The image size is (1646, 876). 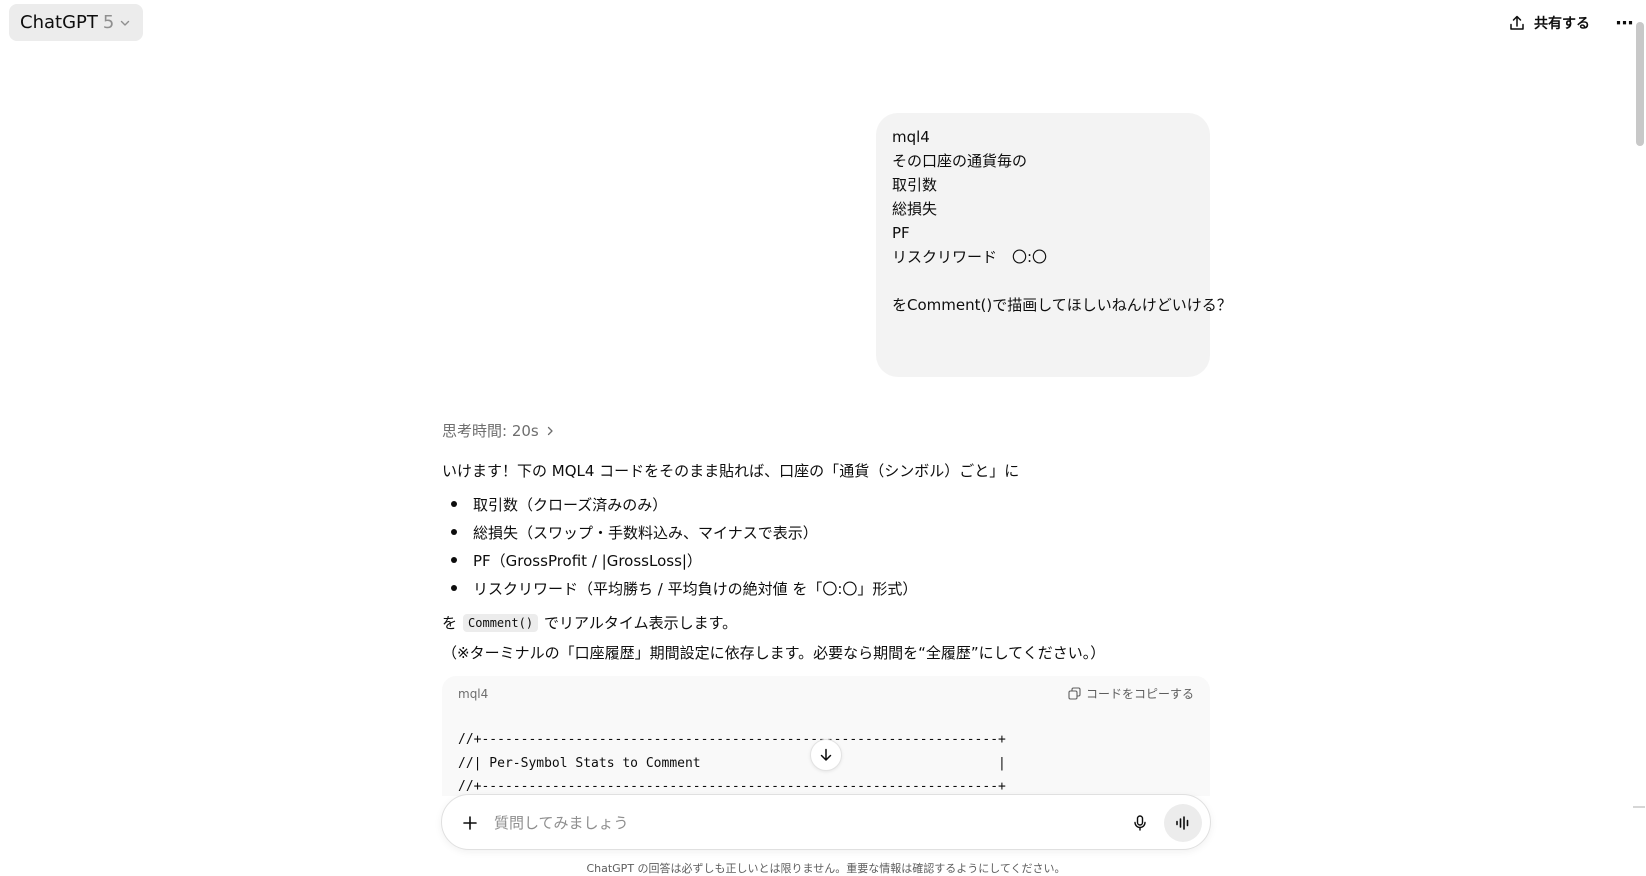 What do you see at coordinates (587, 560) in the screenshot?
I see `list-item-text: PF（GrossProfit / |GrossLoss|）` at bounding box center [587, 560].